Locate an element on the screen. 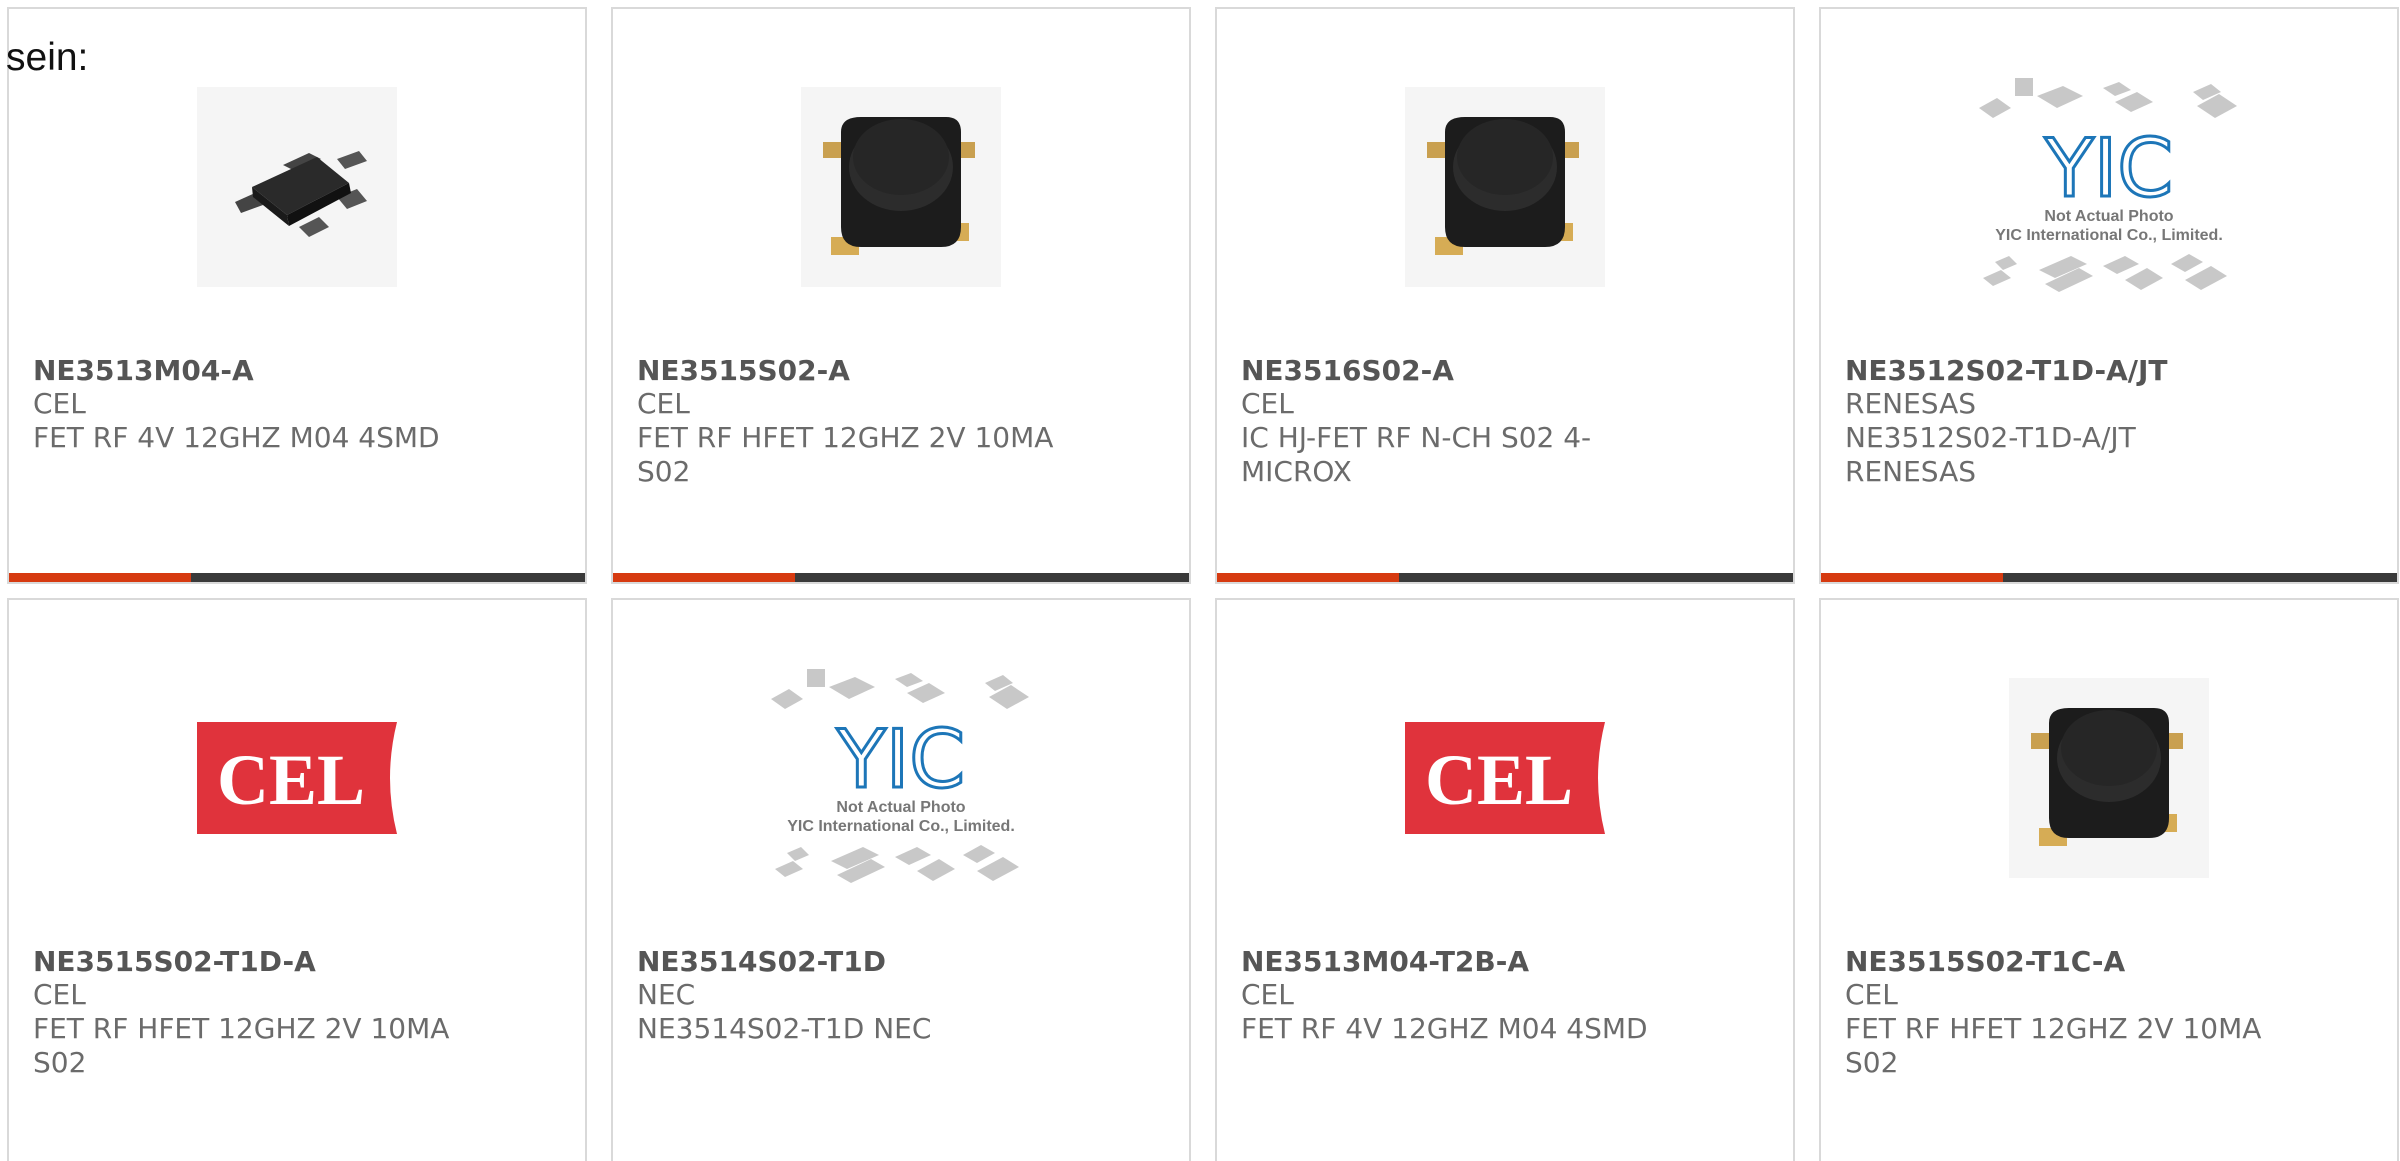  part-number-link: NE3513M04-T2B-A is located at coordinates (1507, 961).